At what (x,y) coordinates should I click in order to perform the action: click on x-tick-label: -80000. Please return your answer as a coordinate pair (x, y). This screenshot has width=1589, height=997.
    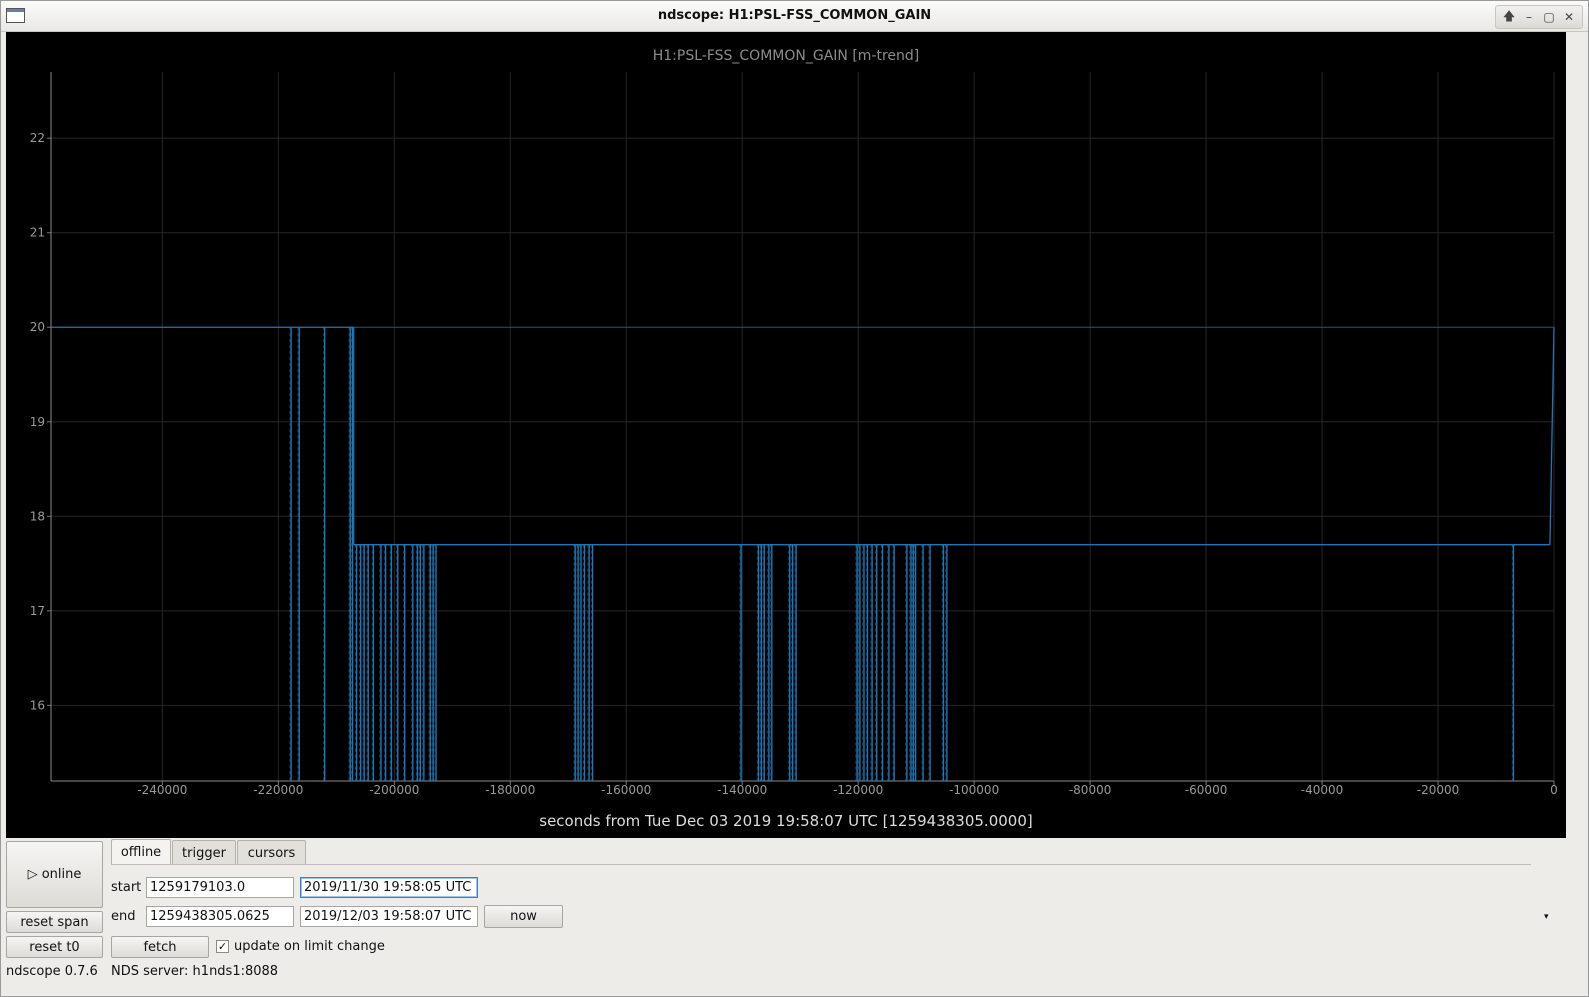
    Looking at the image, I should click on (1090, 790).